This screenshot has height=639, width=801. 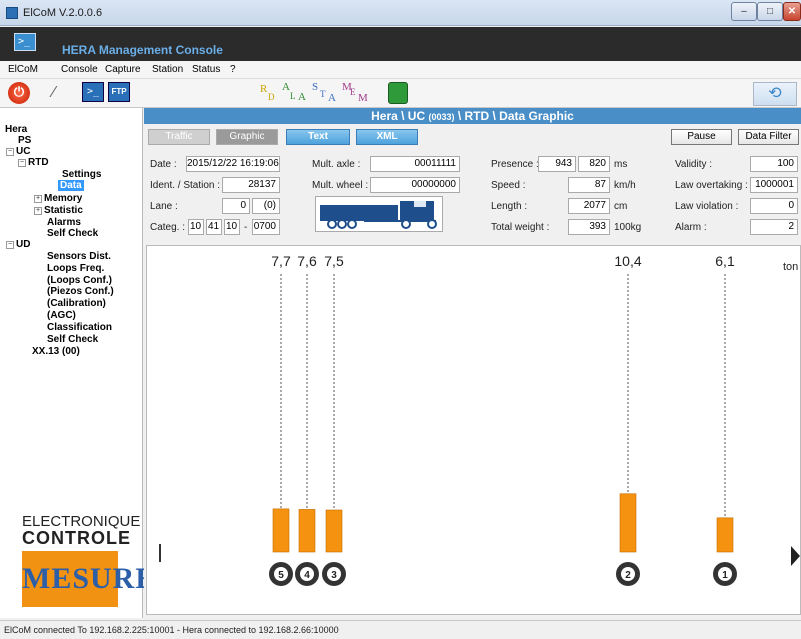 I want to click on tree-classification: Classification, so click(x=79, y=327).